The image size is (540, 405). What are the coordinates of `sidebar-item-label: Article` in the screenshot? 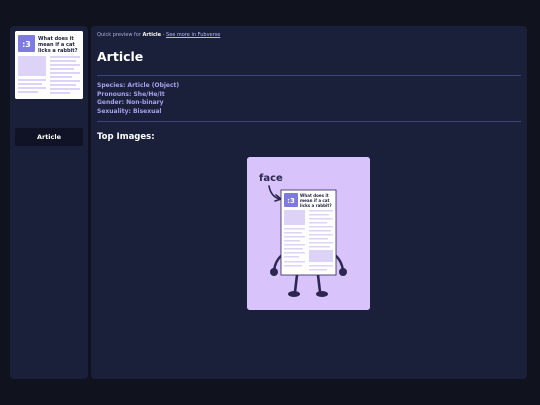 It's located at (49, 137).